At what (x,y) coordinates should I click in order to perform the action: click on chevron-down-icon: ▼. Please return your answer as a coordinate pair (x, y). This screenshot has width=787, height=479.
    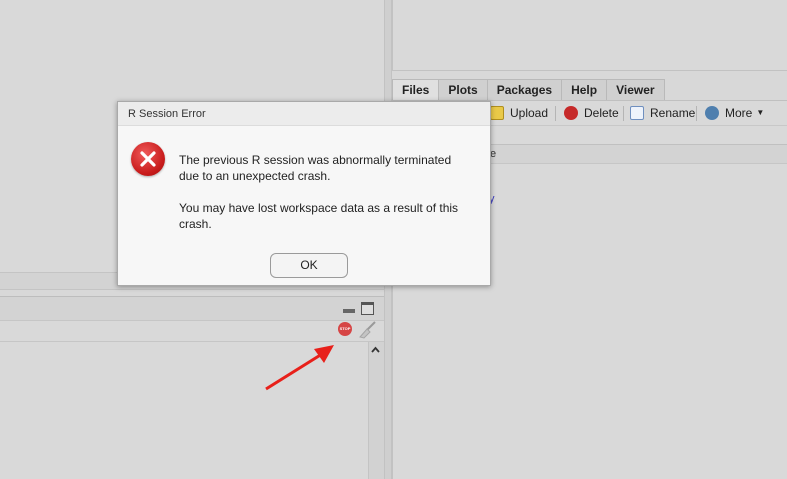
    Looking at the image, I should click on (760, 112).